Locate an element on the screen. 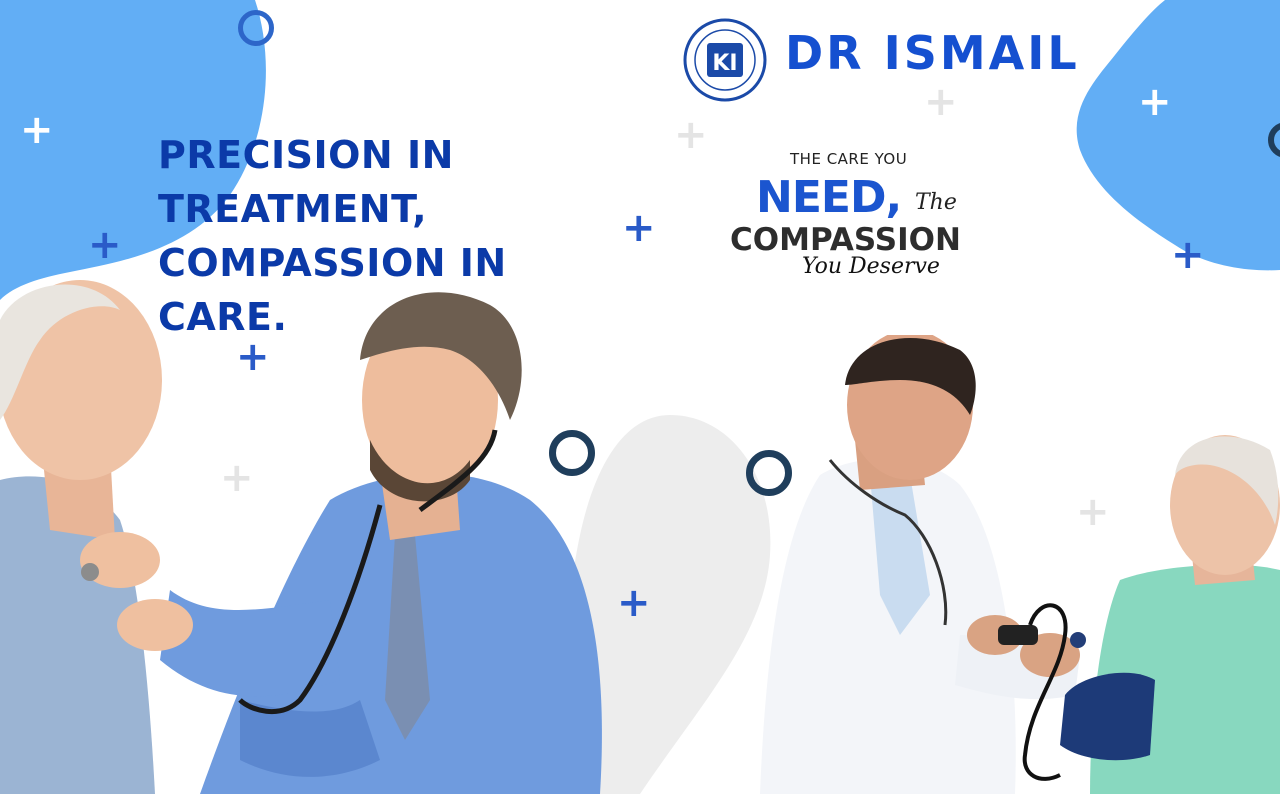 Image resolution: width=1280 pixels, height=795 pixels. tagline-line-5: You Deserve is located at coordinates (871, 266).